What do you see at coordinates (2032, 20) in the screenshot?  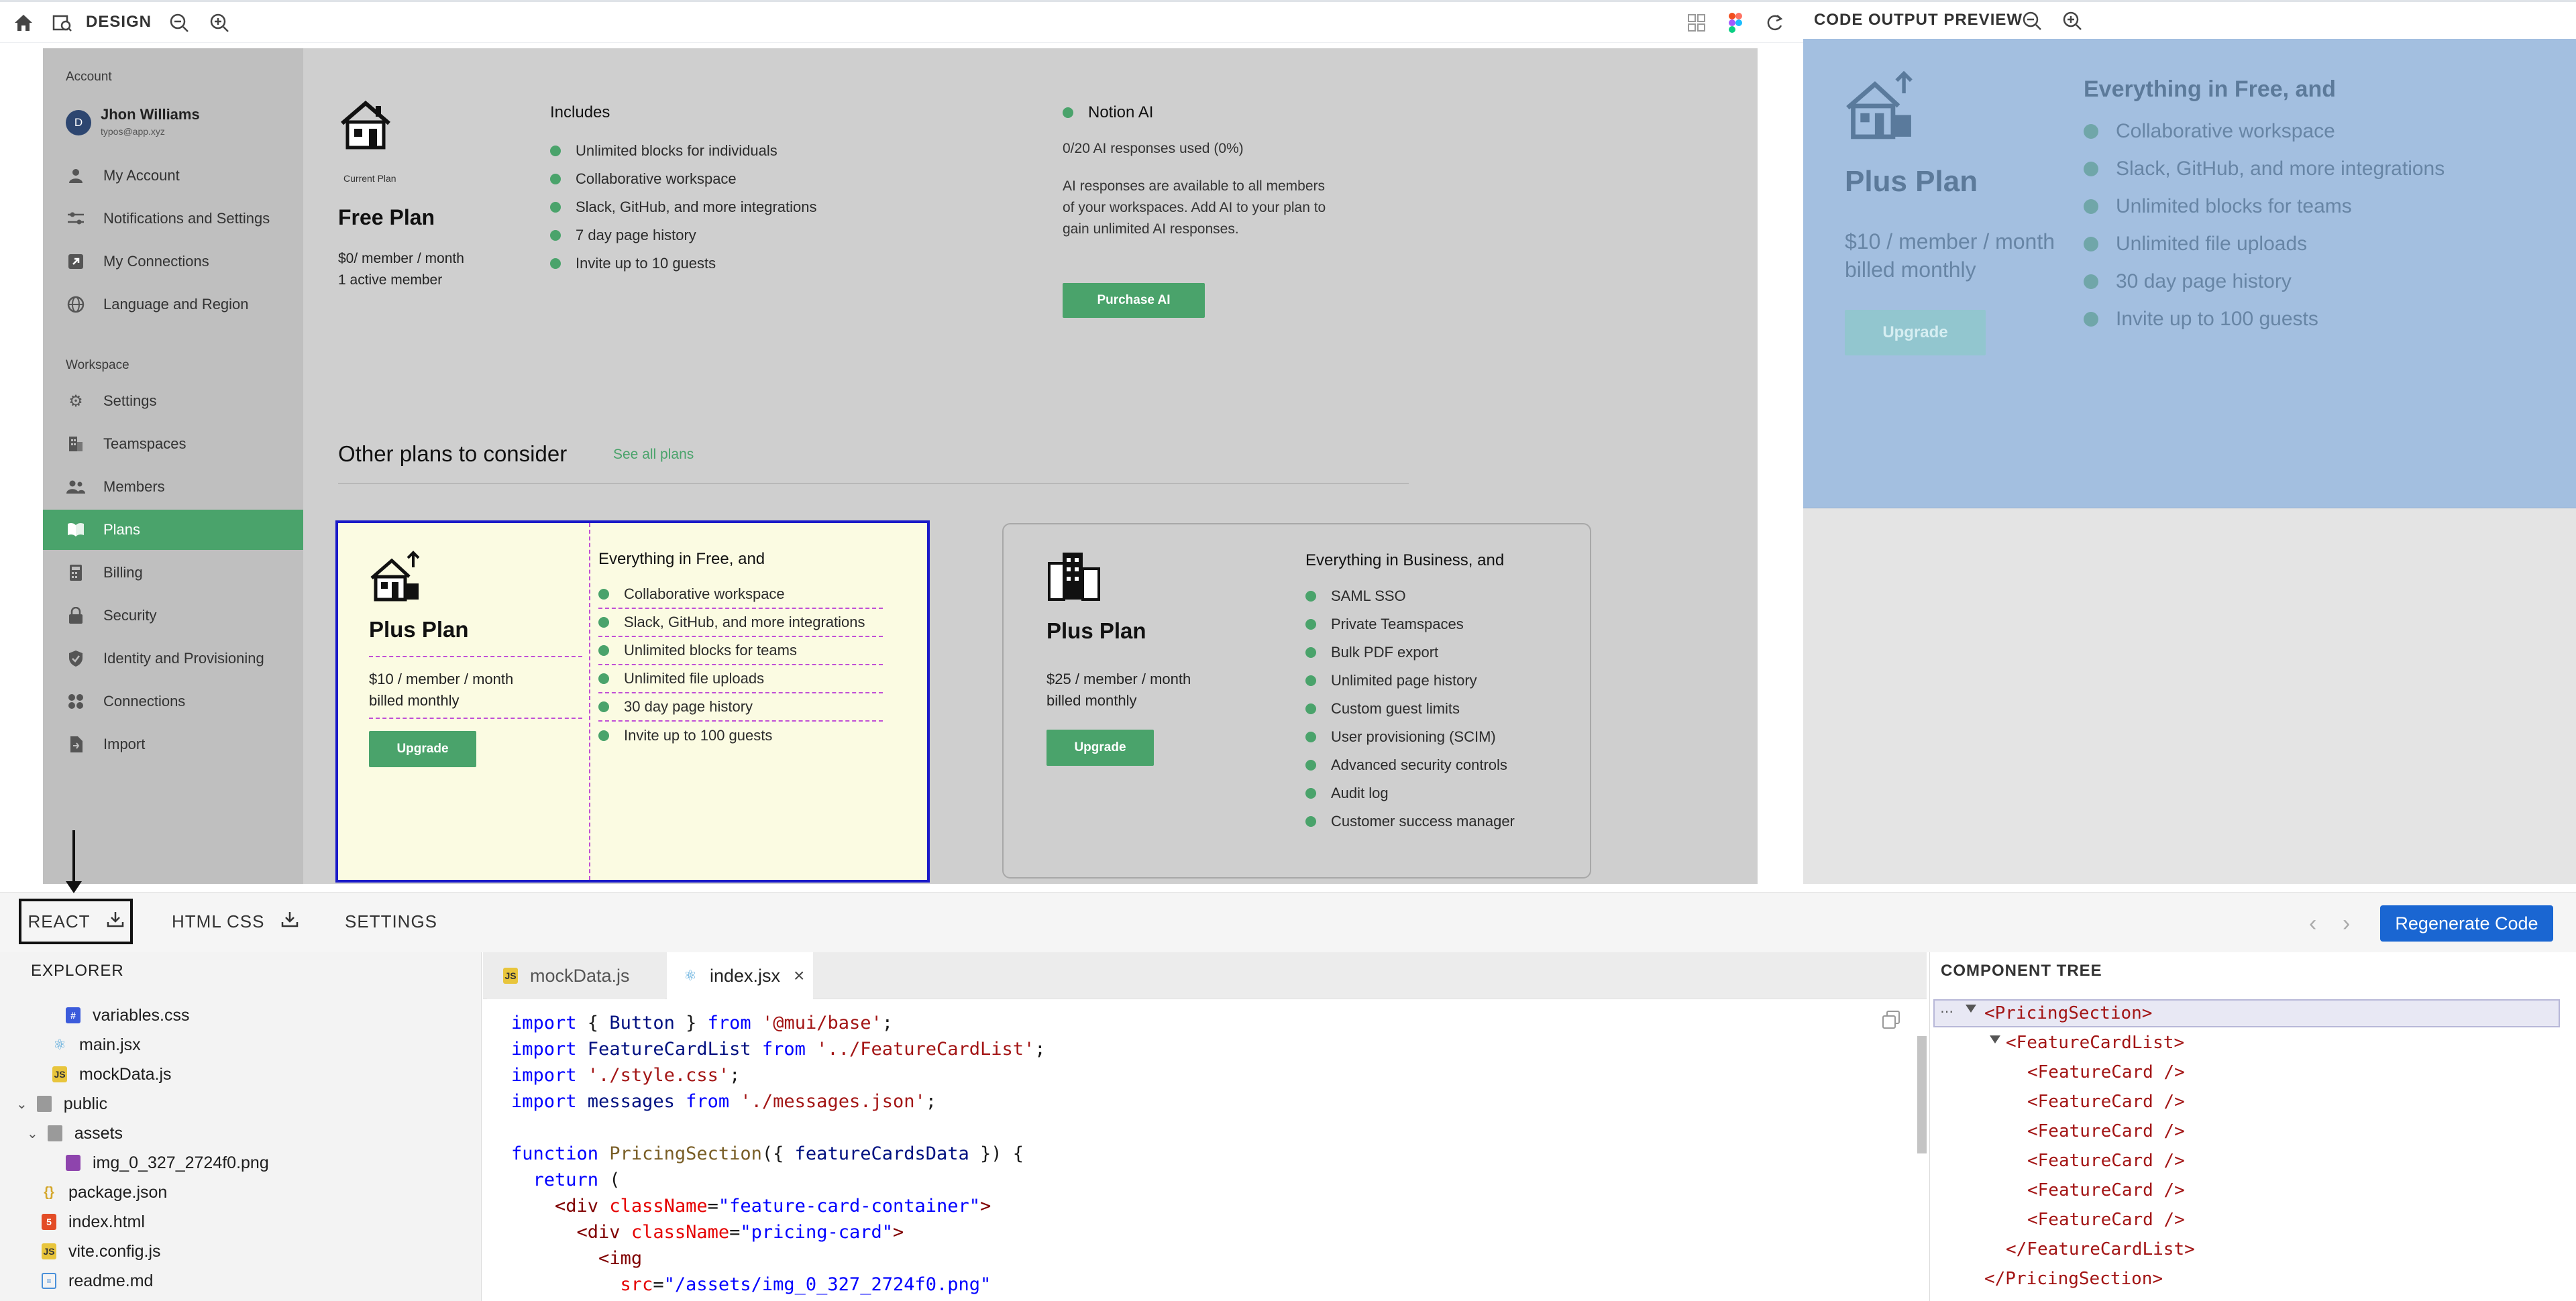 I see `preview-zoom-out-icon` at bounding box center [2032, 20].